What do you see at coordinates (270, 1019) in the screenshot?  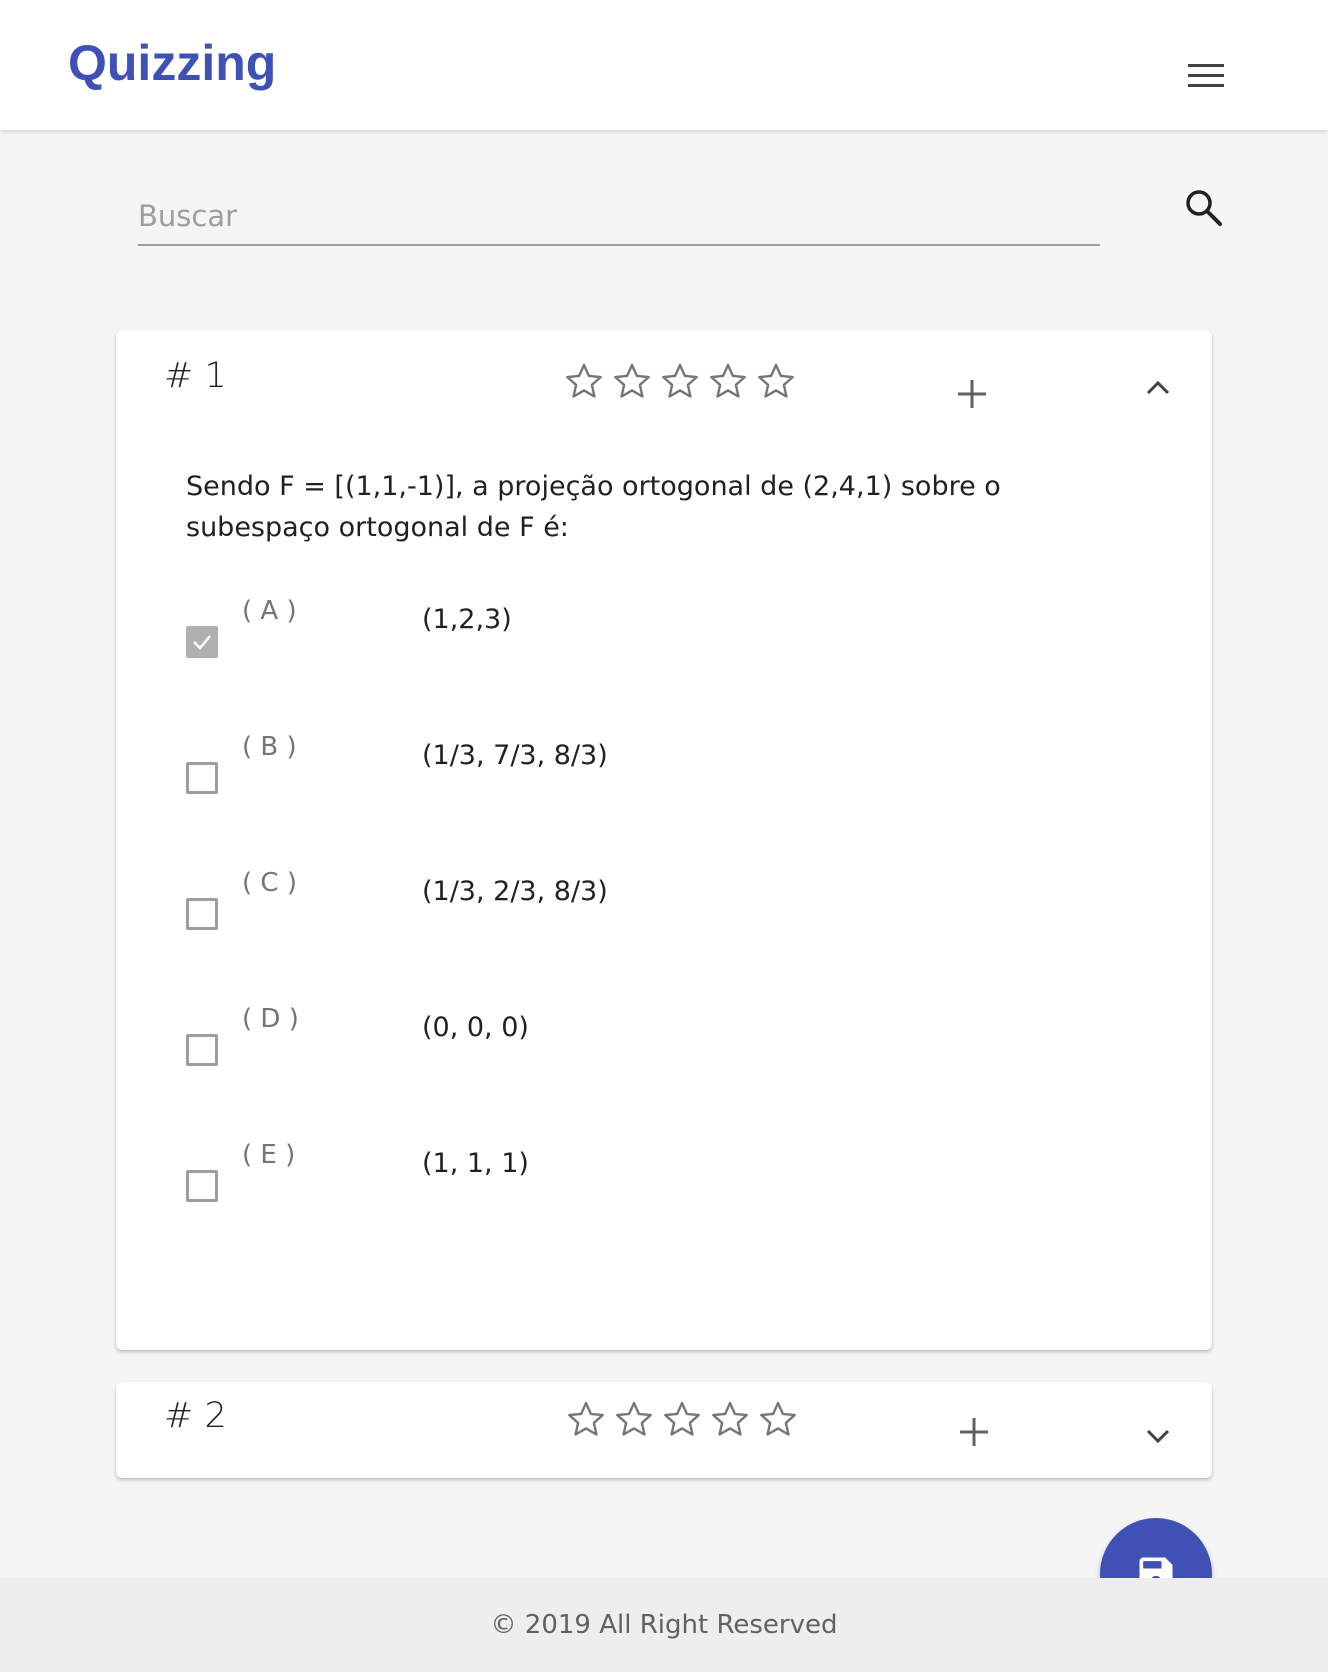 I see `option-letter: ( D )` at bounding box center [270, 1019].